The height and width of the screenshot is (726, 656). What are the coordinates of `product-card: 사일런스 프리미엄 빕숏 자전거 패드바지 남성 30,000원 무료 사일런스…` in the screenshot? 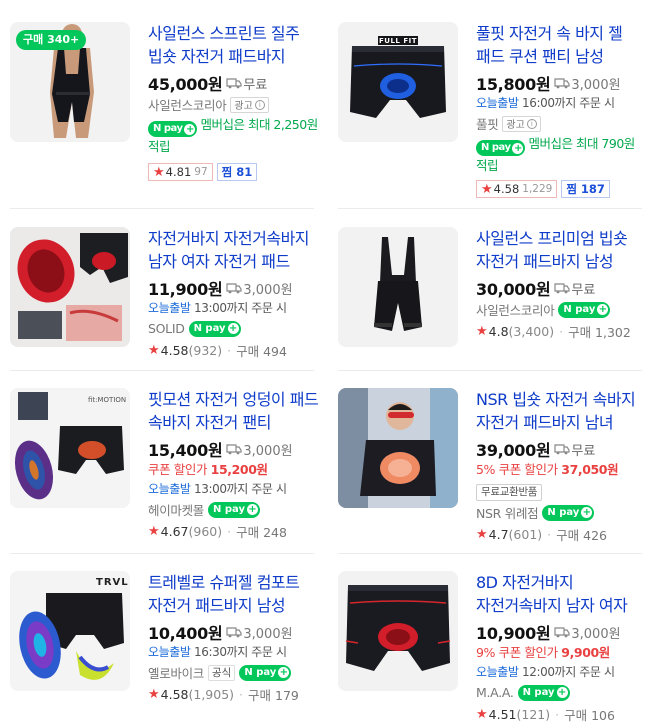 It's located at (493, 312).